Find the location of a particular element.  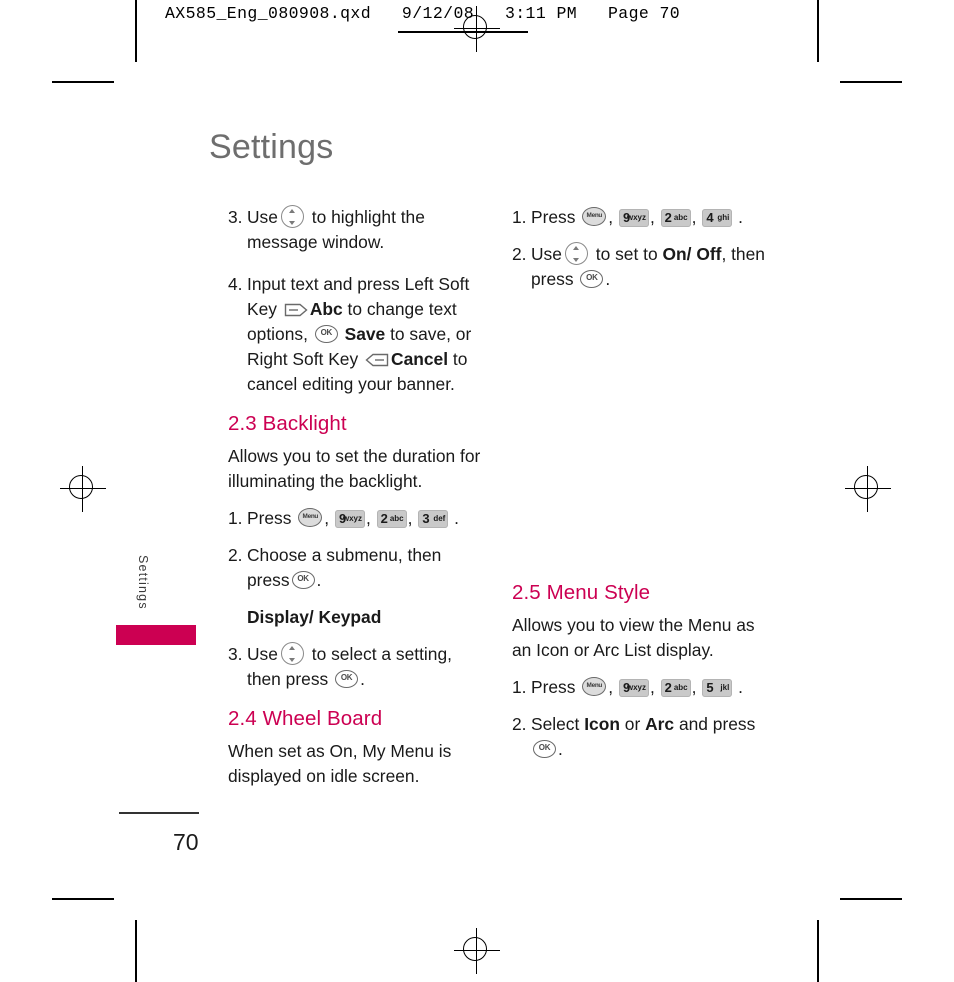

left-soft-key-icon is located at coordinates (296, 310).